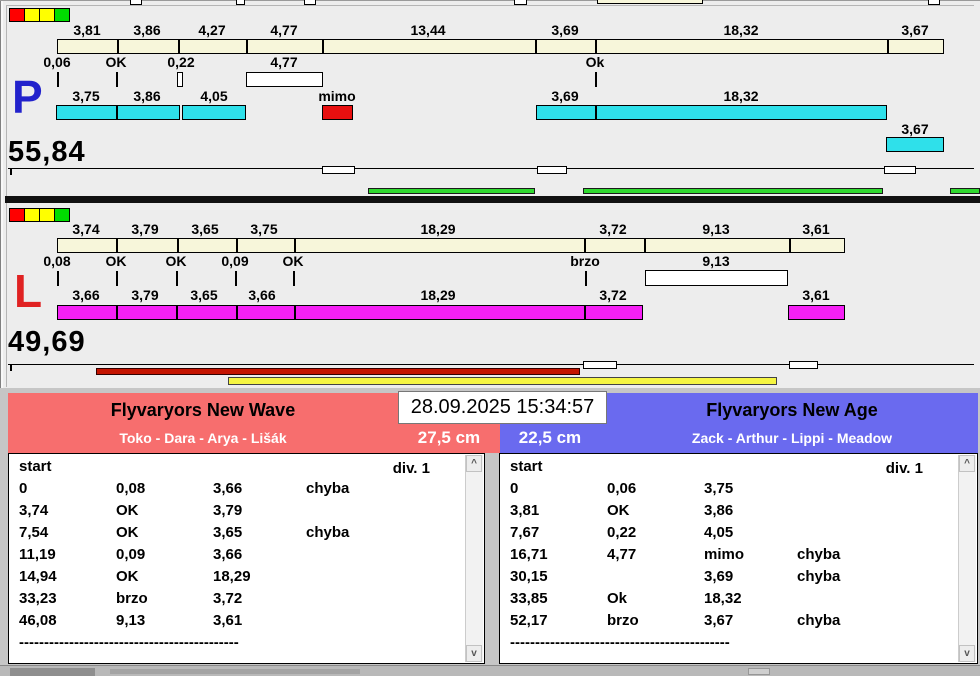 This screenshot has height=676, width=980. What do you see at coordinates (585, 261) in the screenshot?
I see `l-mid-label: brzo` at bounding box center [585, 261].